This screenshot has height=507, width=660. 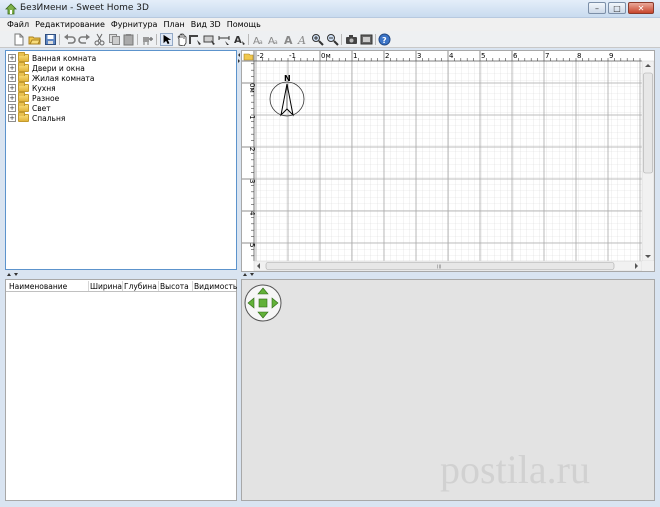 What do you see at coordinates (209, 39) in the screenshot?
I see `create-rooms-icon` at bounding box center [209, 39].